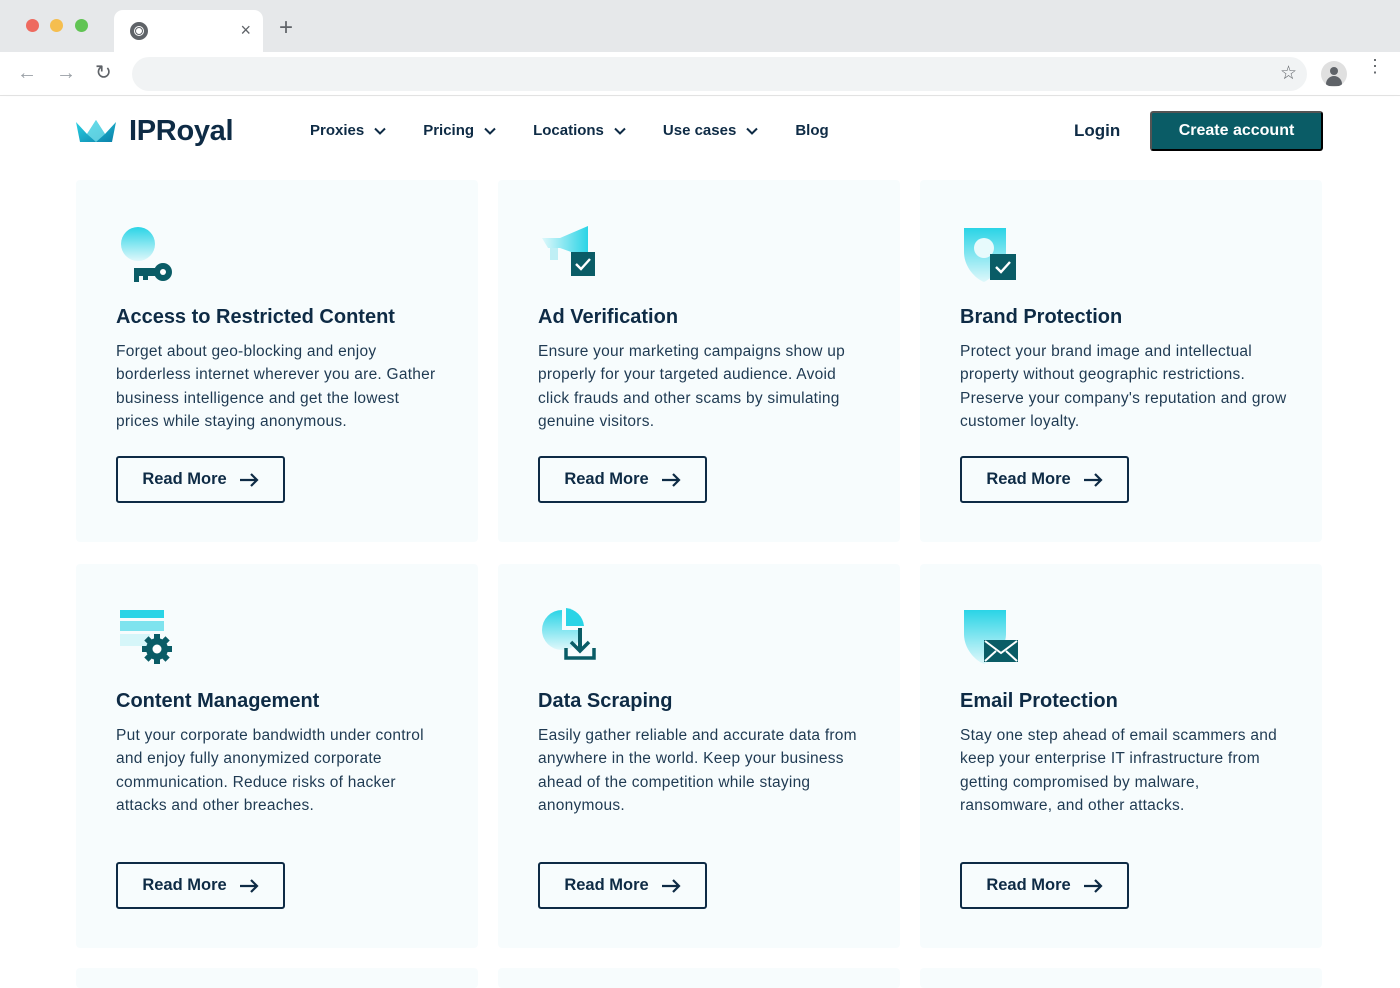 The image size is (1400, 988). What do you see at coordinates (568, 638) in the screenshot?
I see `data-download-icon` at bounding box center [568, 638].